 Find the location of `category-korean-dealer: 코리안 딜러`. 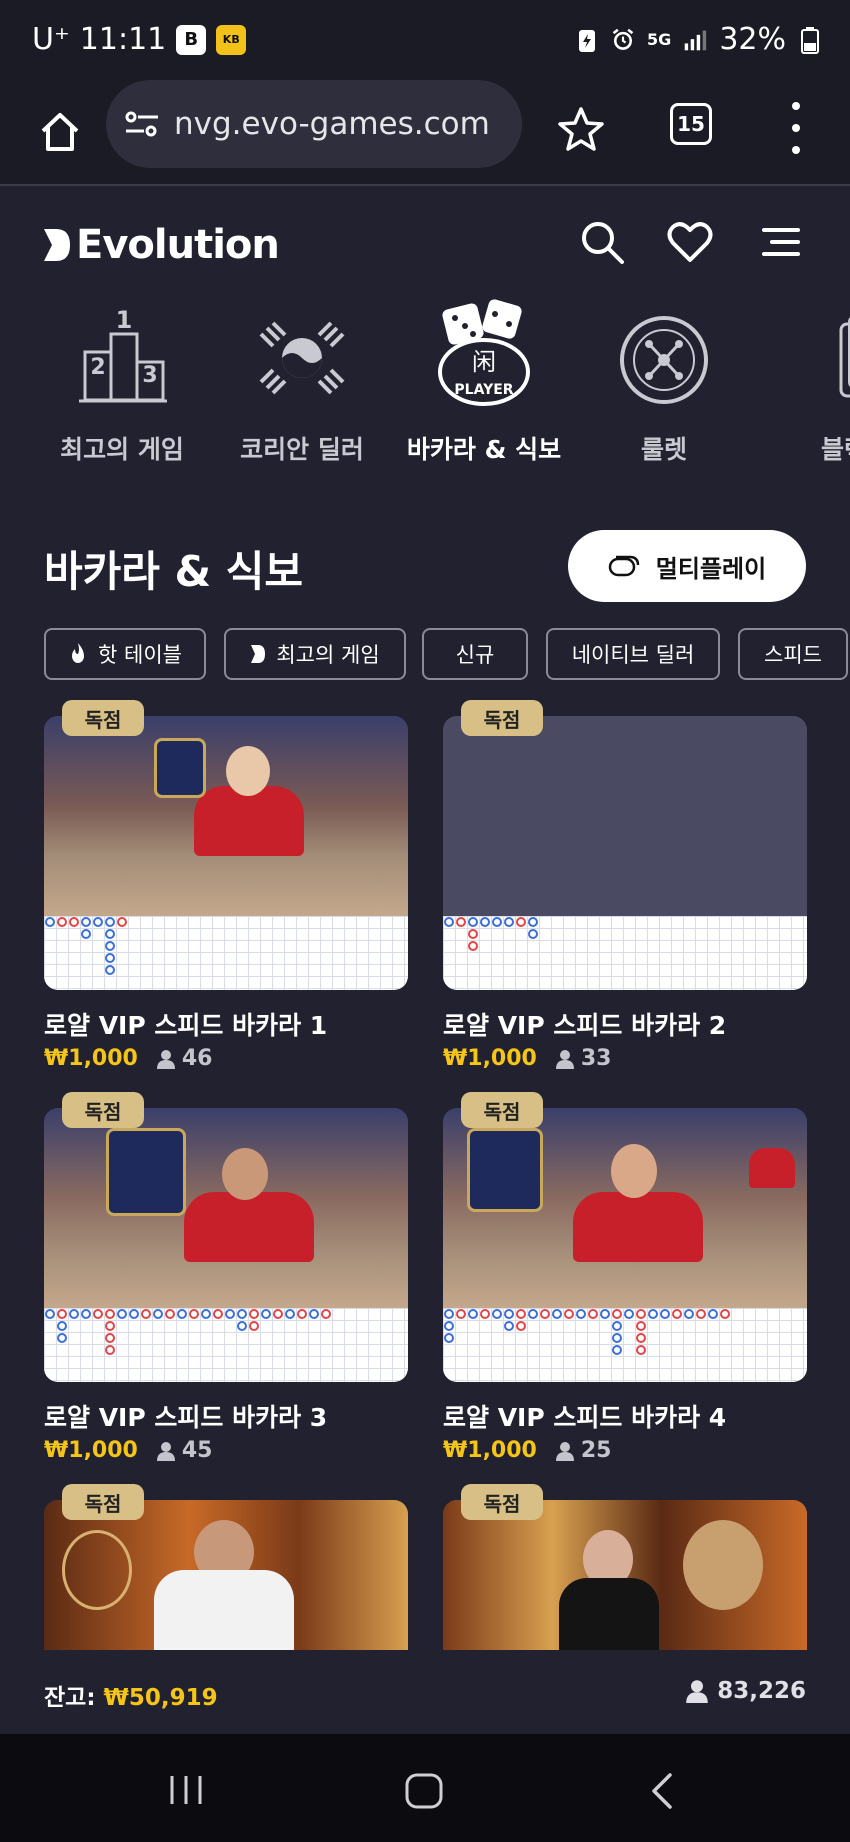

category-korean-dealer: 코리안 딜러 is located at coordinates (302, 383).